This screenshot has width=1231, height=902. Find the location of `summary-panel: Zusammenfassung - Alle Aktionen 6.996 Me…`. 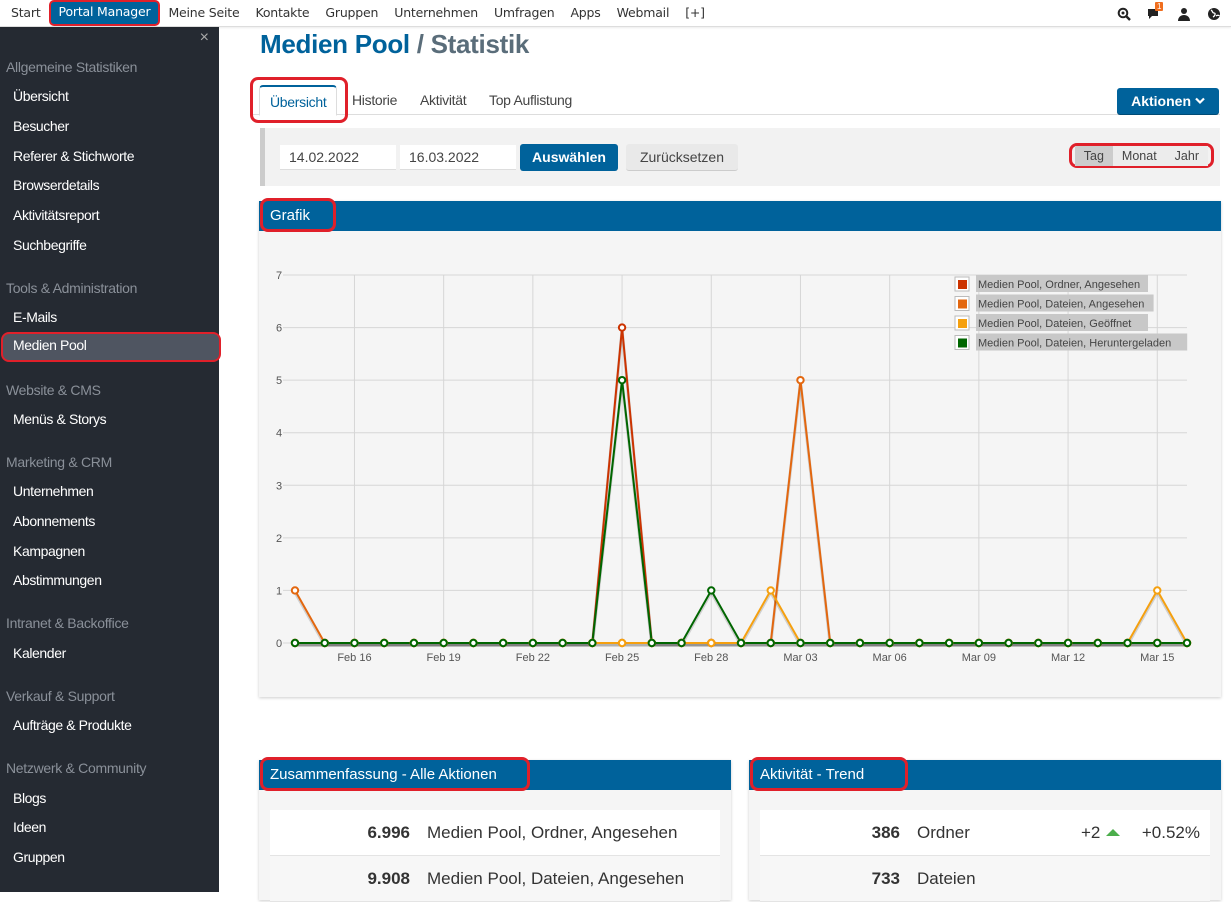

summary-panel: Zusammenfassung - Alle Aktionen 6.996 Me… is located at coordinates (495, 829).